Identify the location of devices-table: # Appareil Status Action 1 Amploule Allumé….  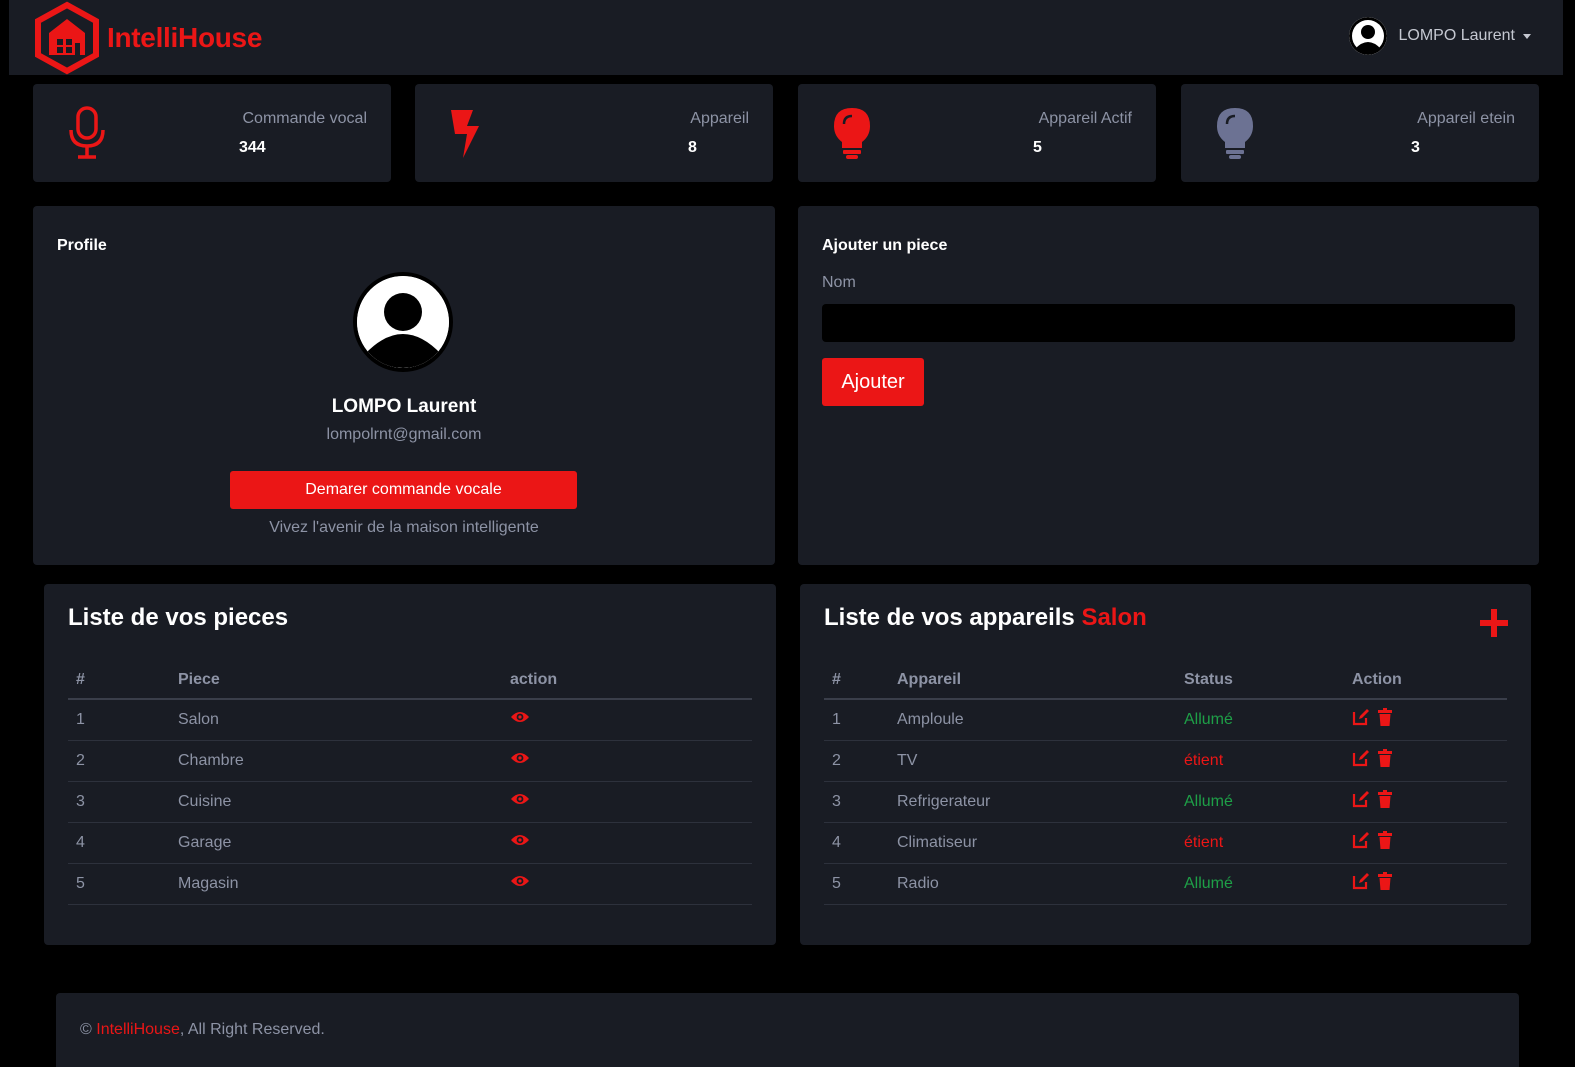
(1165, 783).